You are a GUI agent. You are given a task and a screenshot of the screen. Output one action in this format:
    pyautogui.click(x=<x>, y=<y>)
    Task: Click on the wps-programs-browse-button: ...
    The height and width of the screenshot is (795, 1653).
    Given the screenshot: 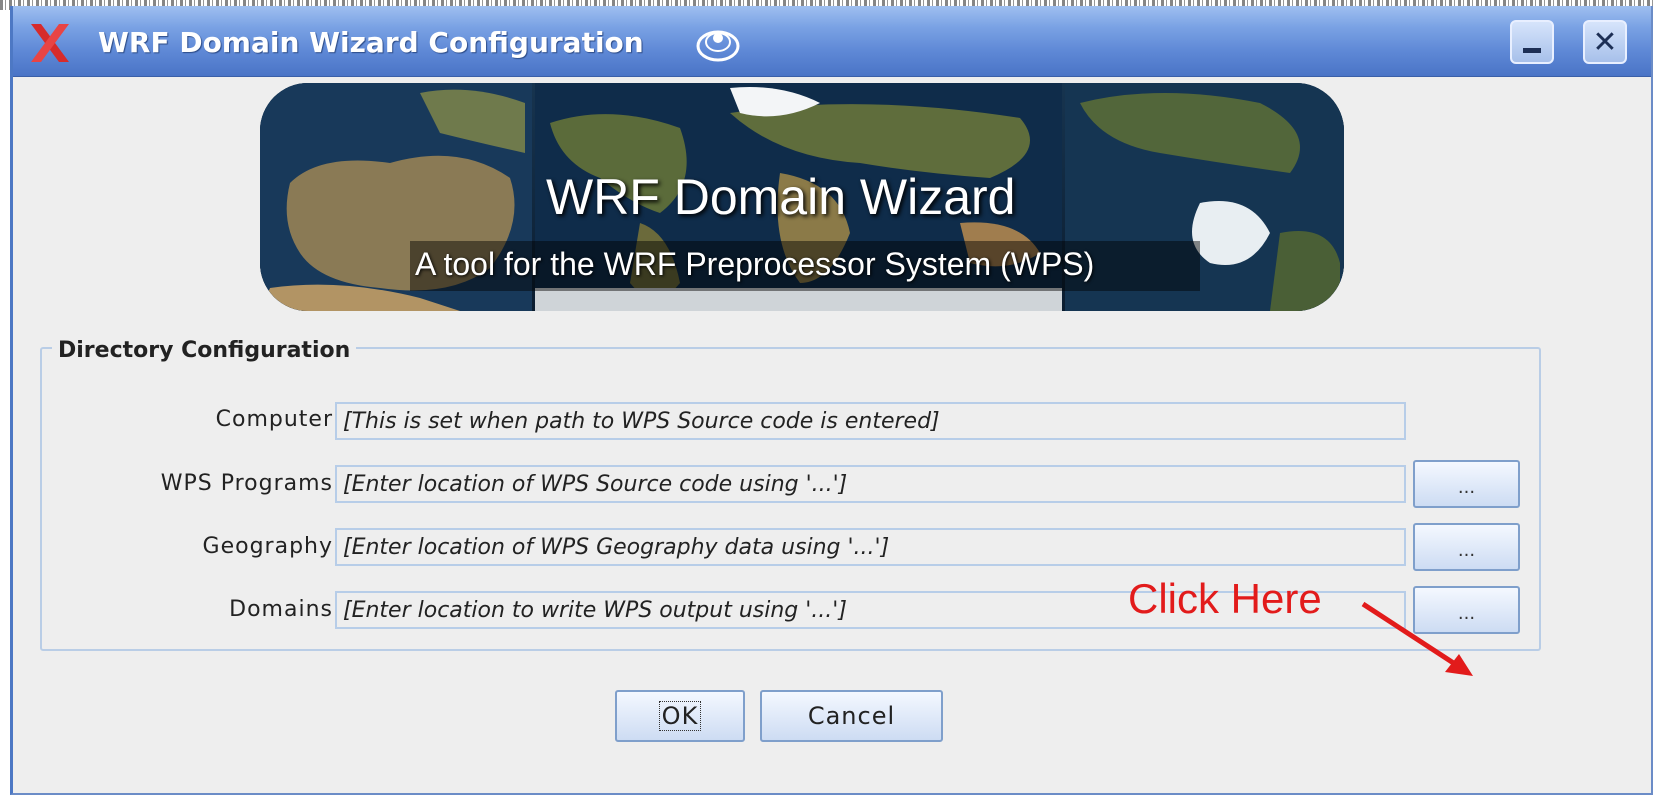 What is the action you would take?
    pyautogui.click(x=1466, y=484)
    